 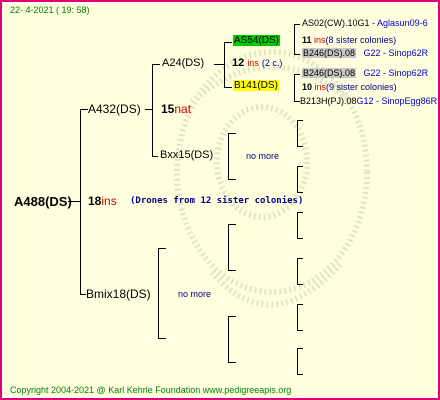 What do you see at coordinates (253, 63) in the screenshot?
I see `mm-suffix: ins` at bounding box center [253, 63].